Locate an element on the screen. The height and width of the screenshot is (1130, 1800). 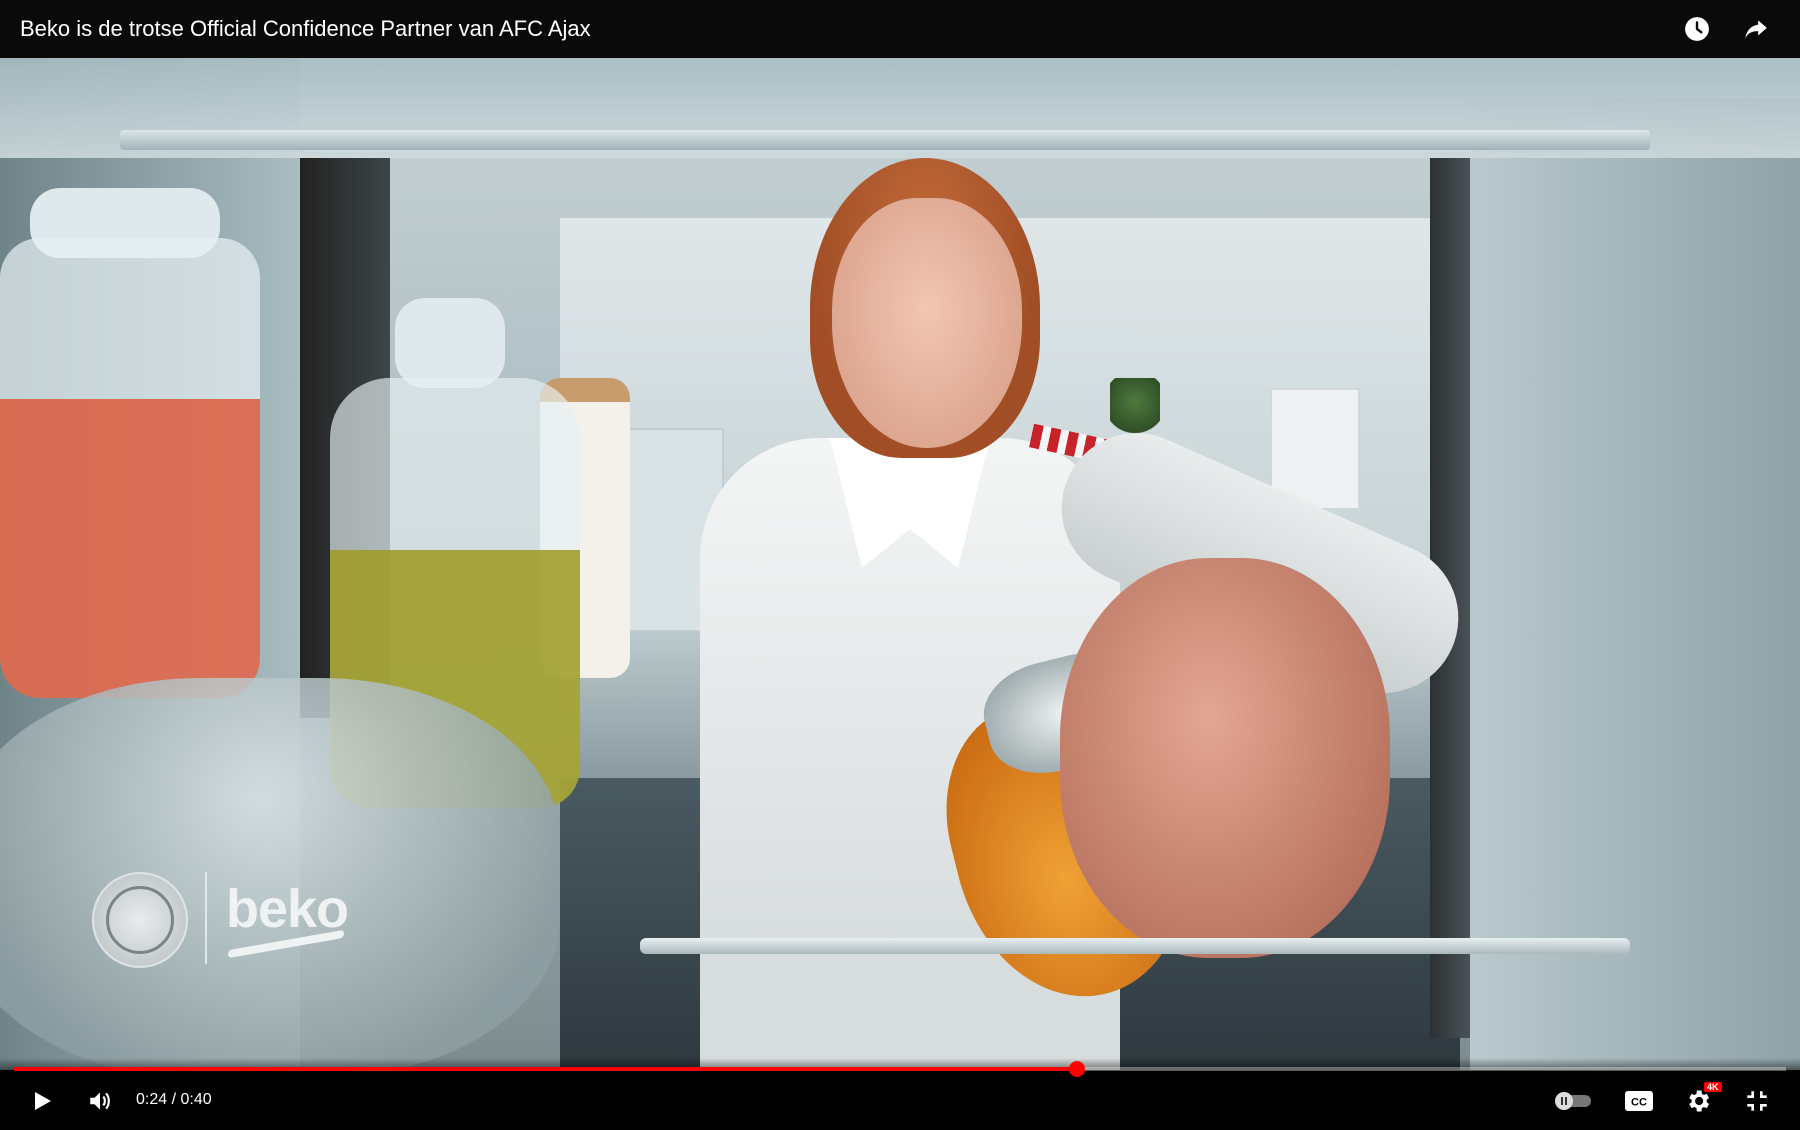
svg-text: CC is located at coordinates (1639, 1103).